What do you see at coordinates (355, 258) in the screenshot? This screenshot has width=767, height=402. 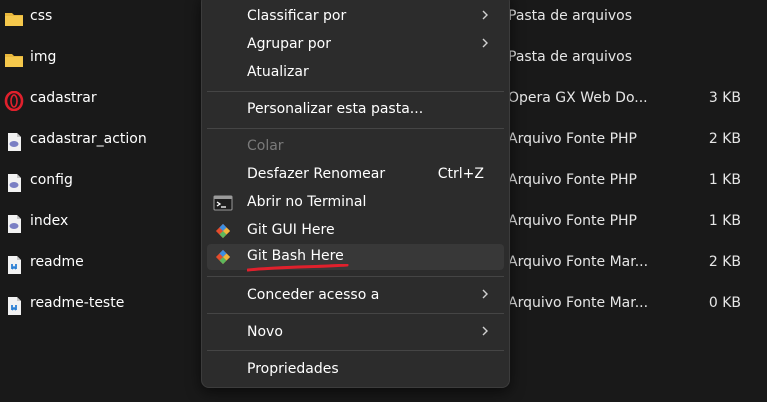 I see `menu-item-git-bash-here: Git Bash Here` at bounding box center [355, 258].